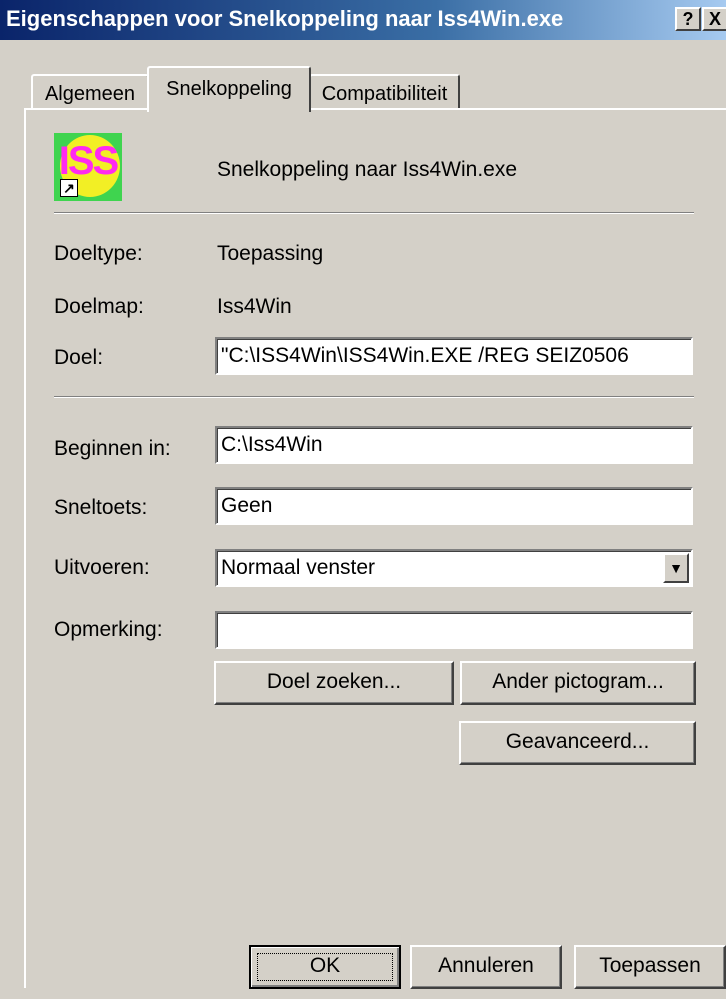 This screenshot has width=726, height=999. I want to click on beginnen-in-label: Beginnen in:, so click(112, 448).